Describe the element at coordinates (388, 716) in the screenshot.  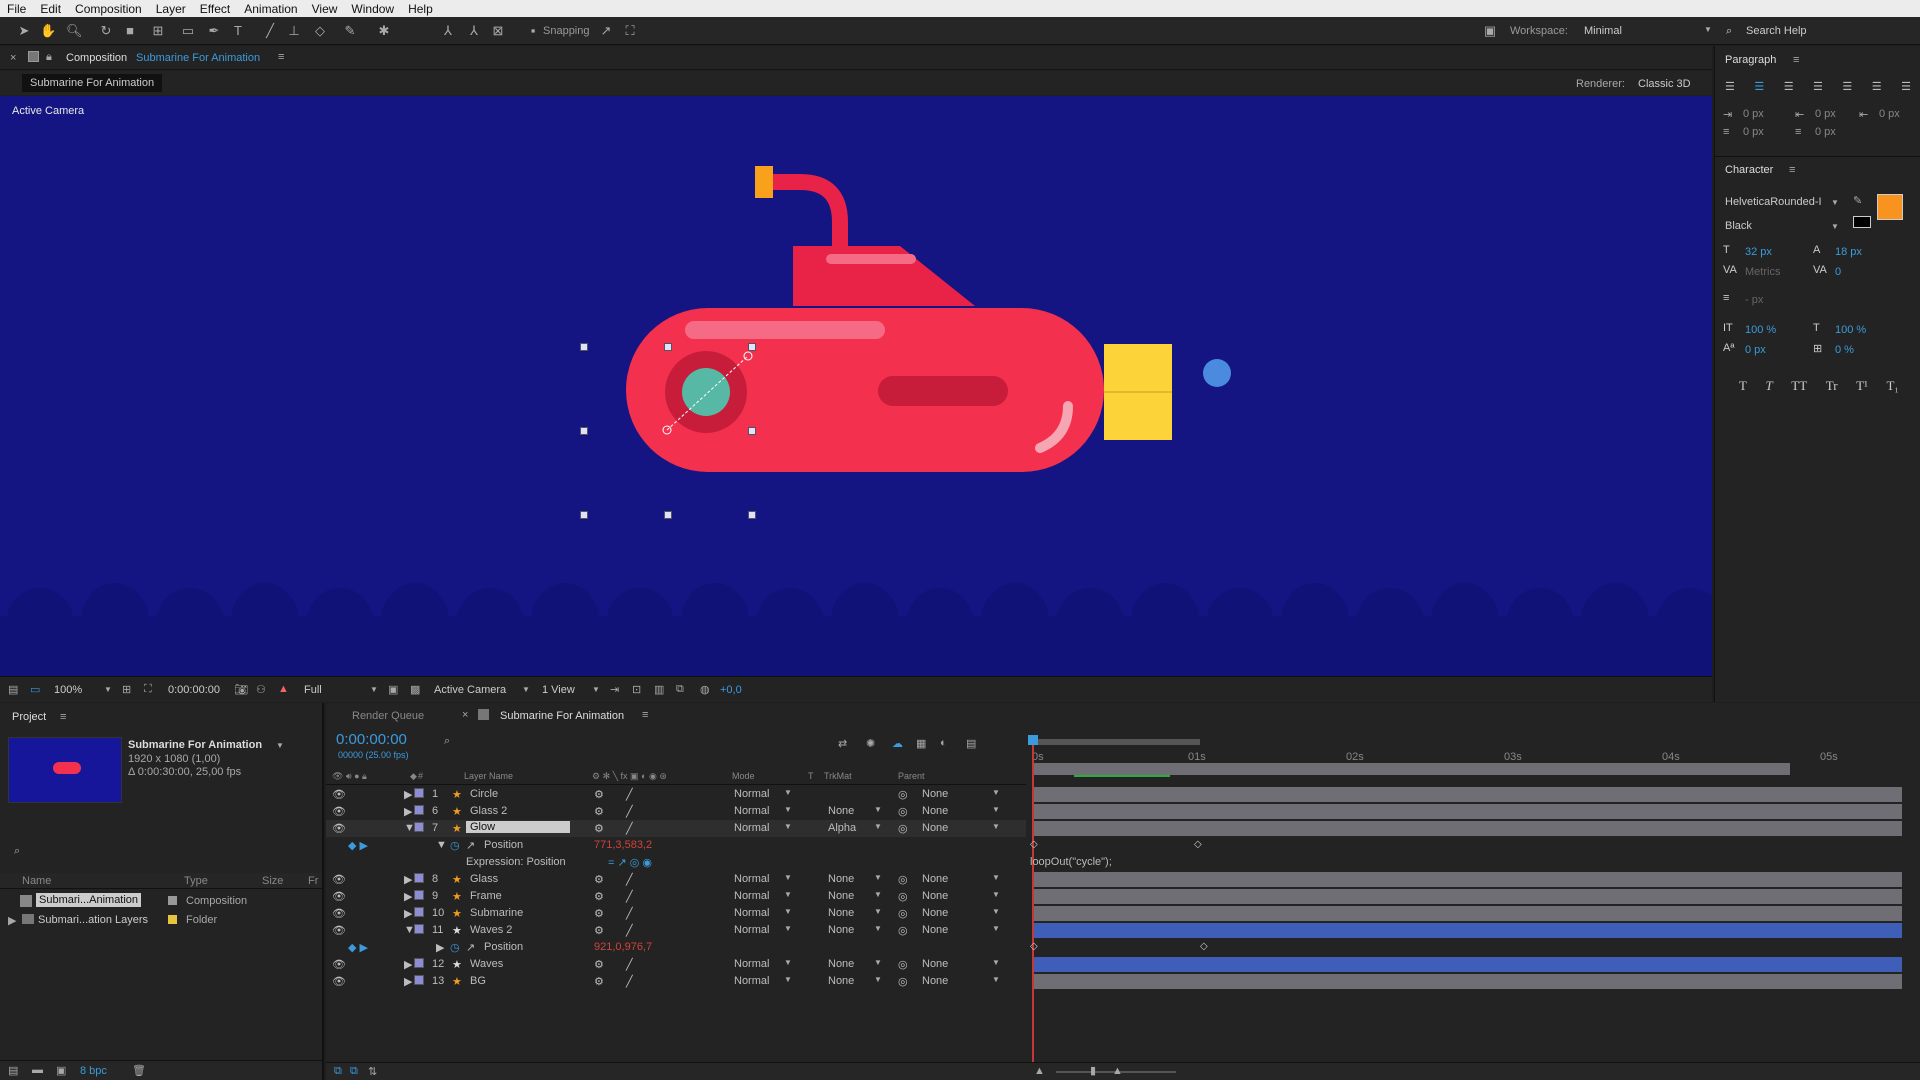
I see `render-queue-tab: Render Queue` at that location.